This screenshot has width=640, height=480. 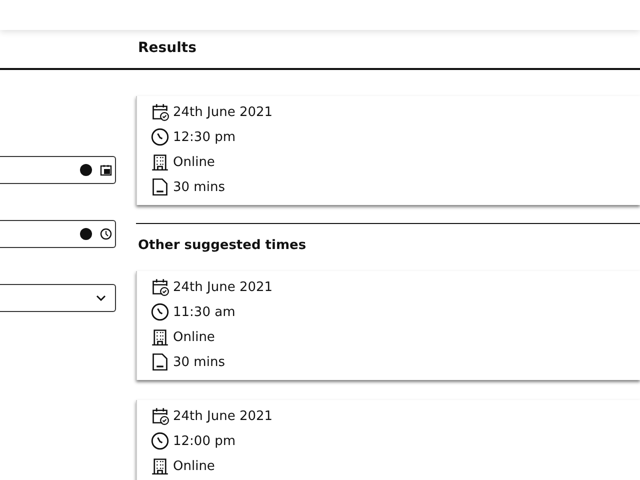 What do you see at coordinates (101, 298) in the screenshot?
I see `chevron-down-icon` at bounding box center [101, 298].